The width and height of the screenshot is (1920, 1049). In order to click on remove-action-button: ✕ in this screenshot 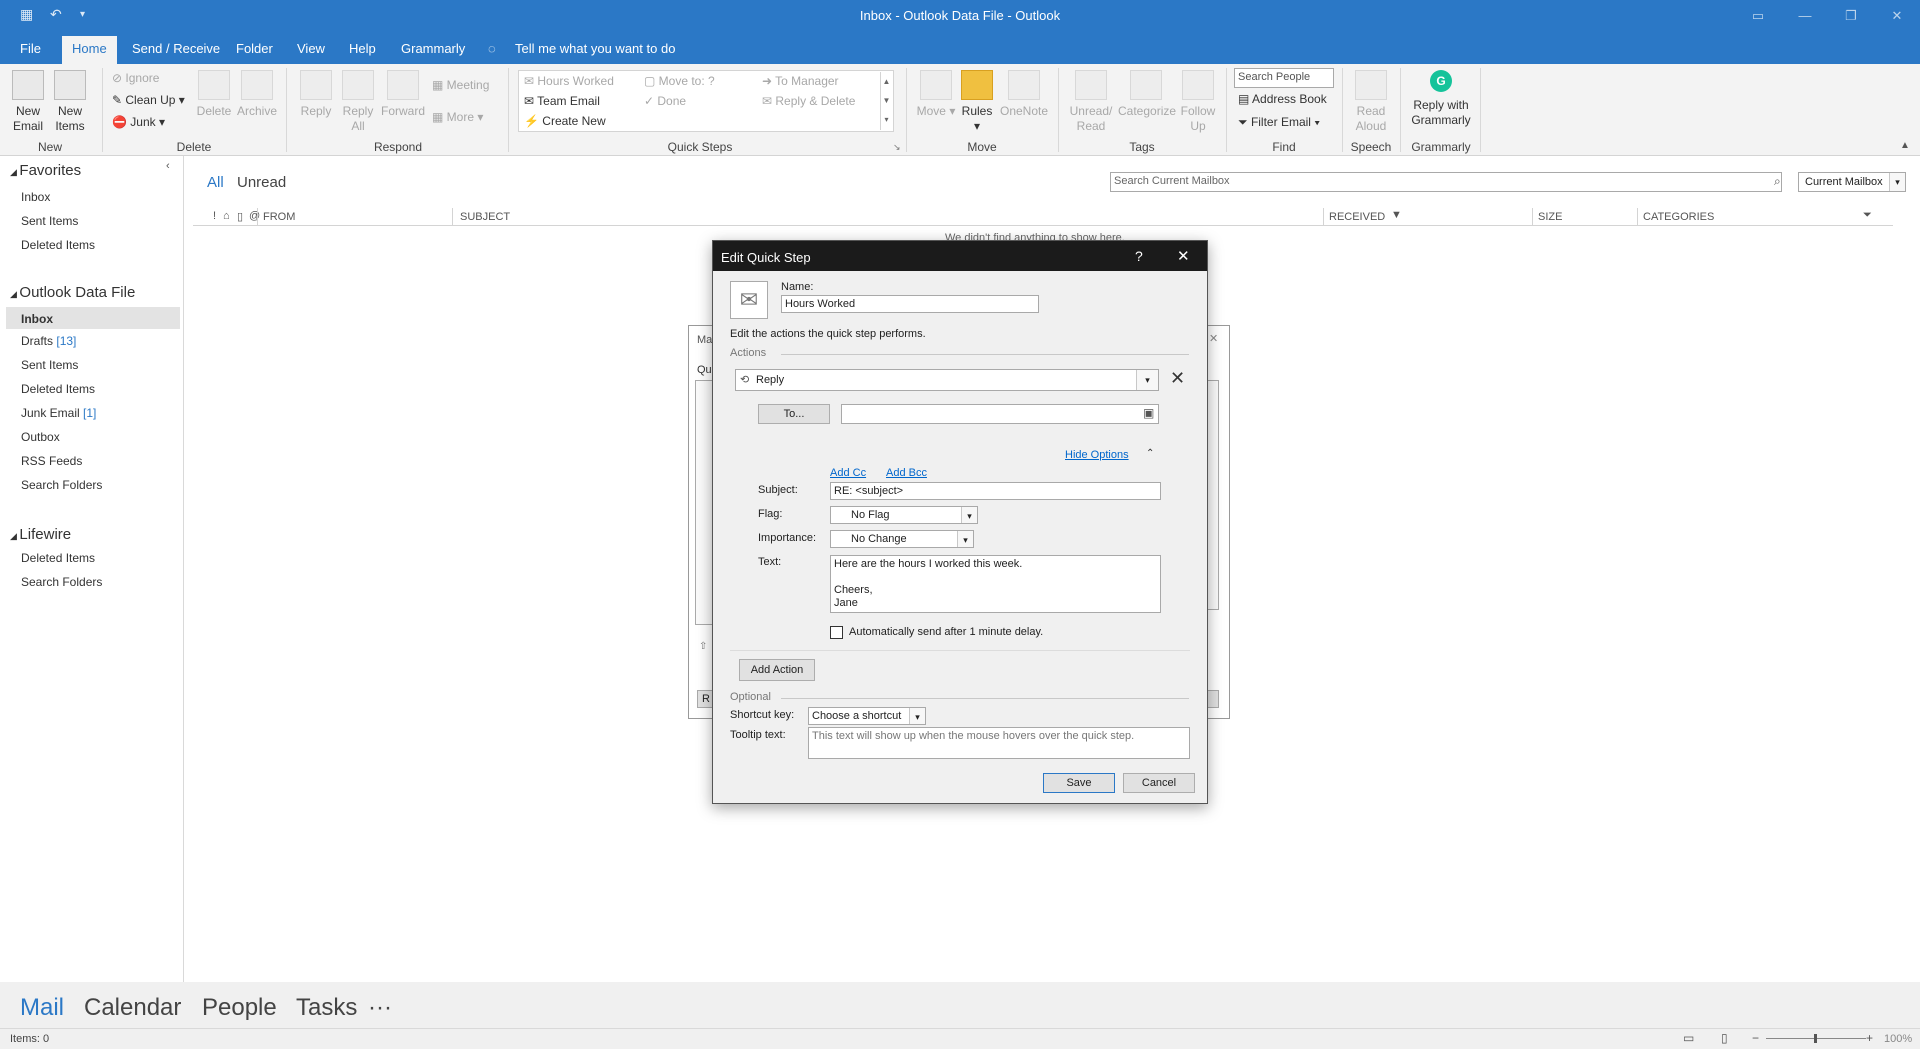, I will do `click(1177, 378)`.